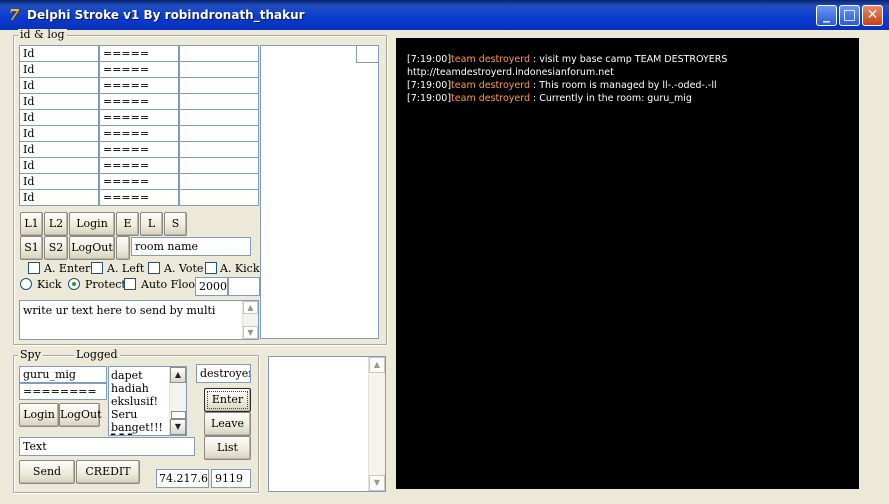 The height and width of the screenshot is (504, 889). What do you see at coordinates (223, 373) in the screenshot?
I see `room-name-field: destroyerd` at bounding box center [223, 373].